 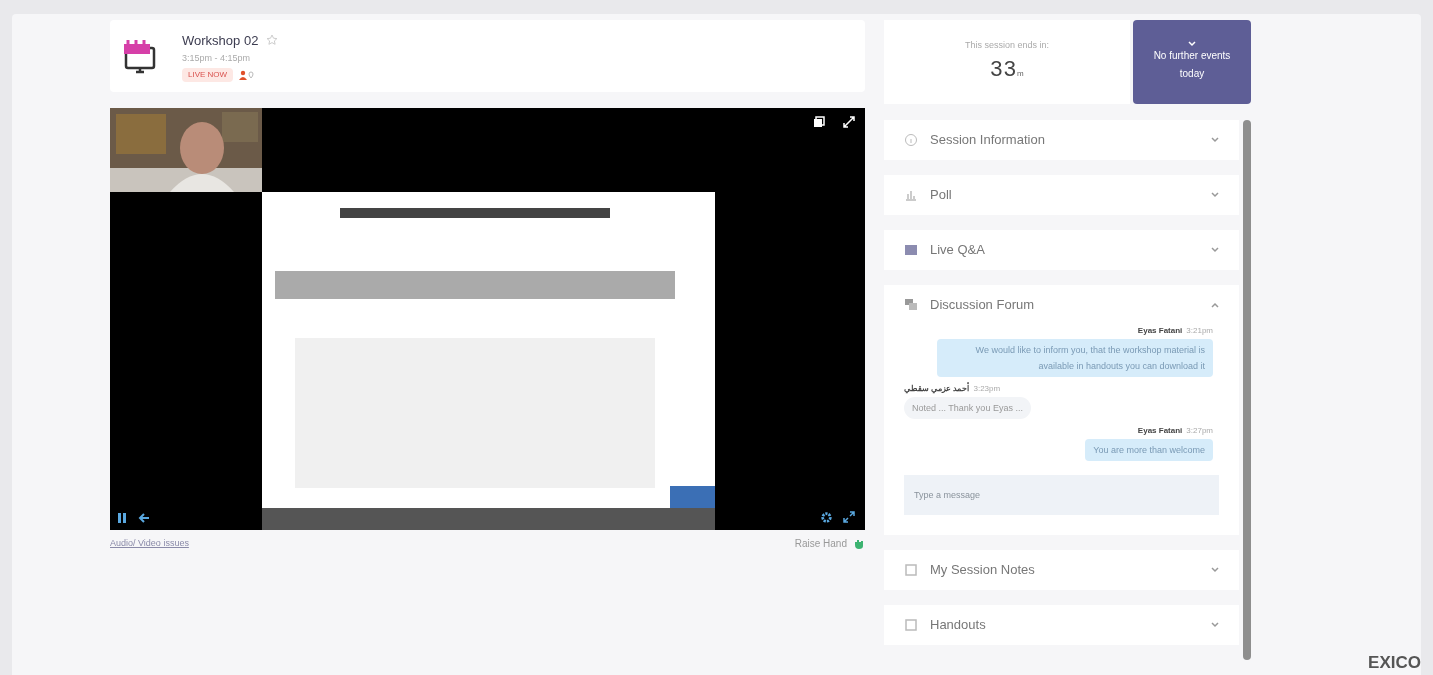 What do you see at coordinates (1003, 69) in the screenshot?
I see `countdown-value: 33` at bounding box center [1003, 69].